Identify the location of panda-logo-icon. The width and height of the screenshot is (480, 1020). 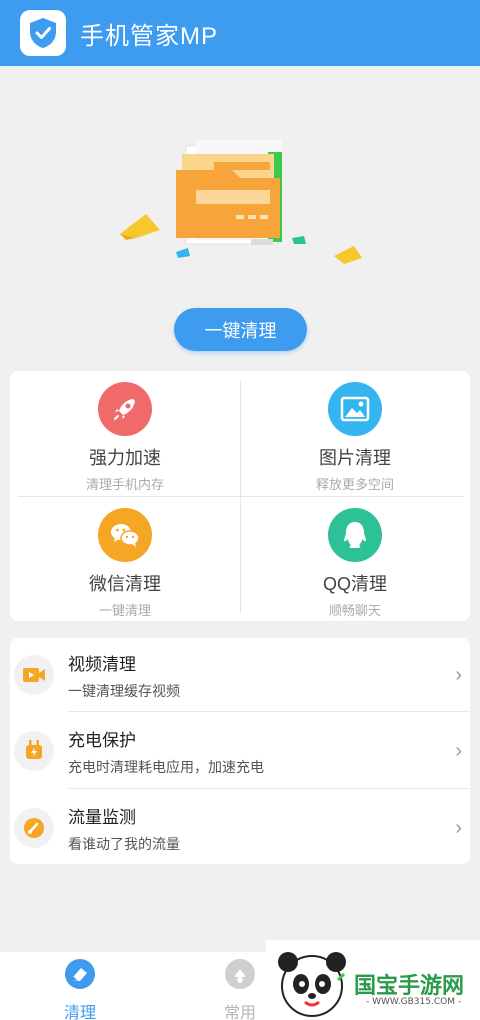
(312, 984).